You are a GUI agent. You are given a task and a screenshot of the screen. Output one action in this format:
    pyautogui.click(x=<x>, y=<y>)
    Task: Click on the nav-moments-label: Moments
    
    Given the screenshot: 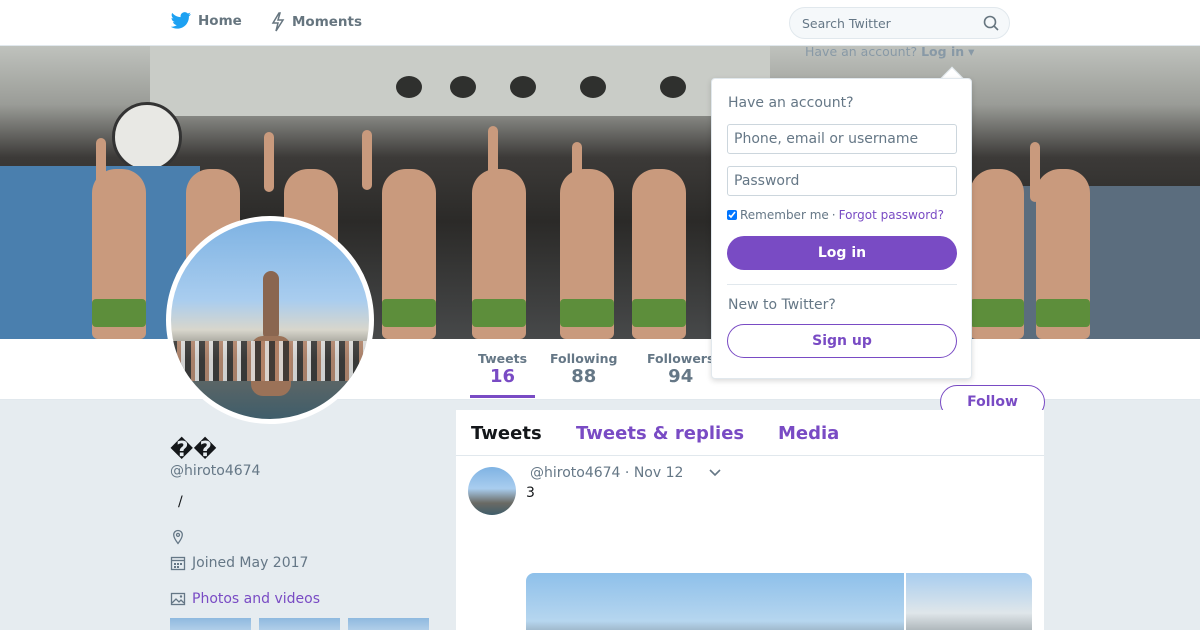 What is the action you would take?
    pyautogui.click(x=327, y=22)
    